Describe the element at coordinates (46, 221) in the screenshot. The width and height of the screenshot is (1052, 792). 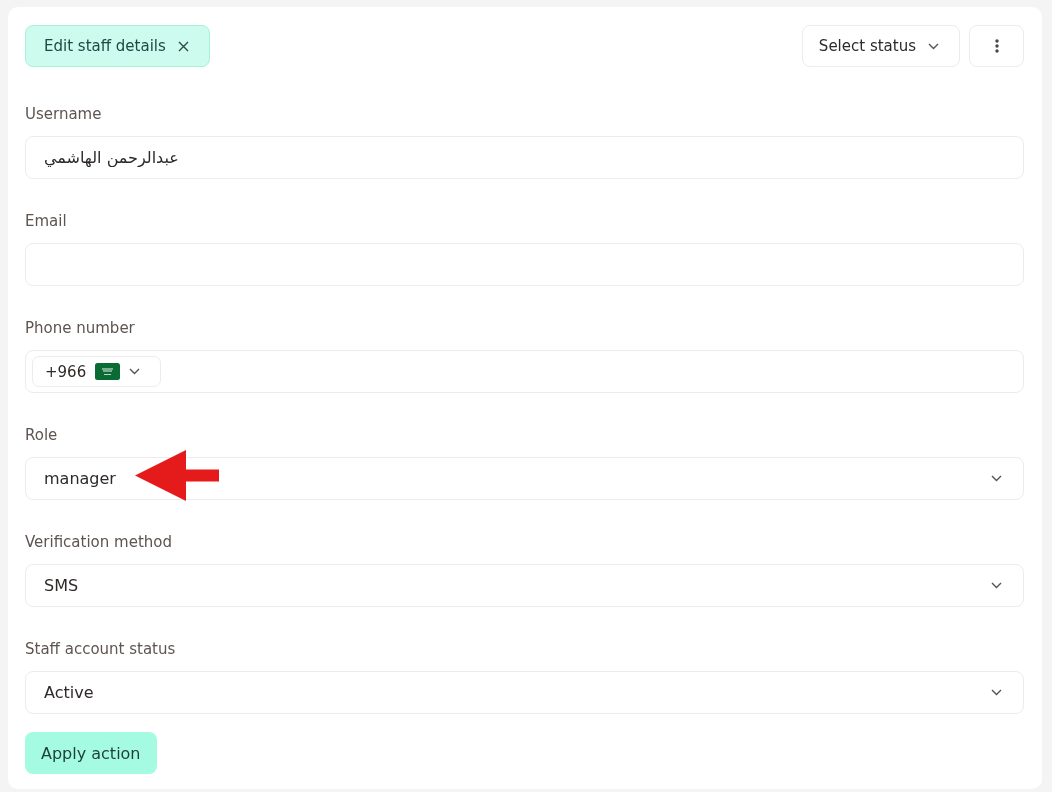
I see `field-label: Email` at that location.